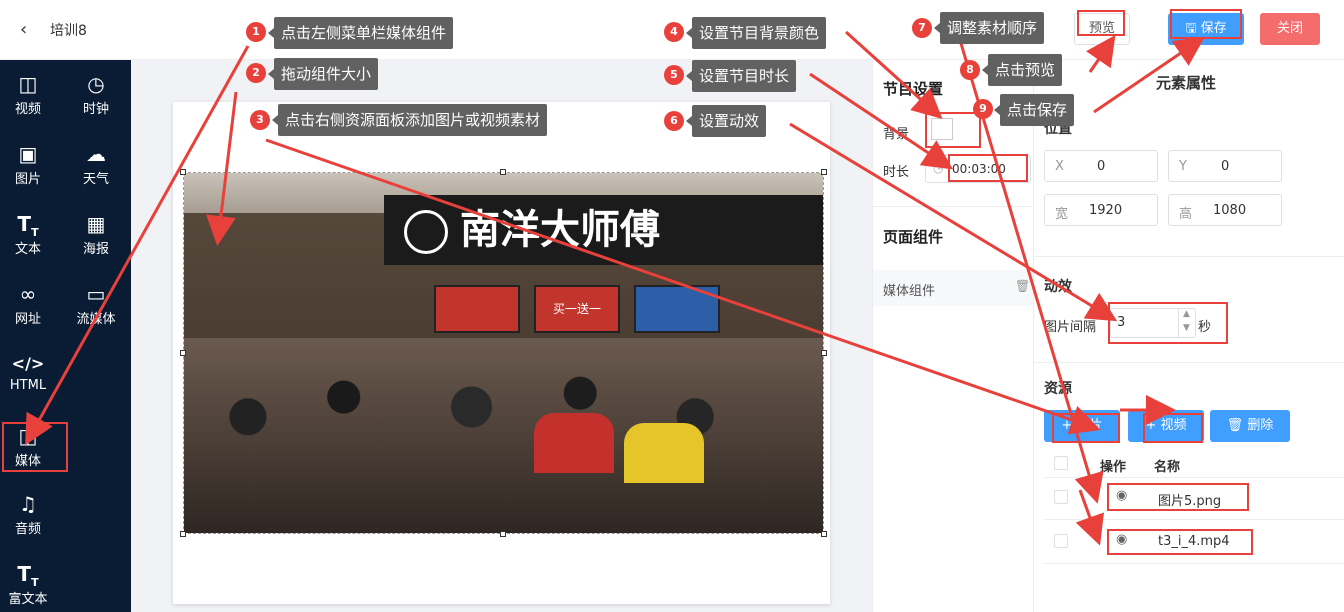  I want to click on width-input: 宽 1920, so click(1101, 210).